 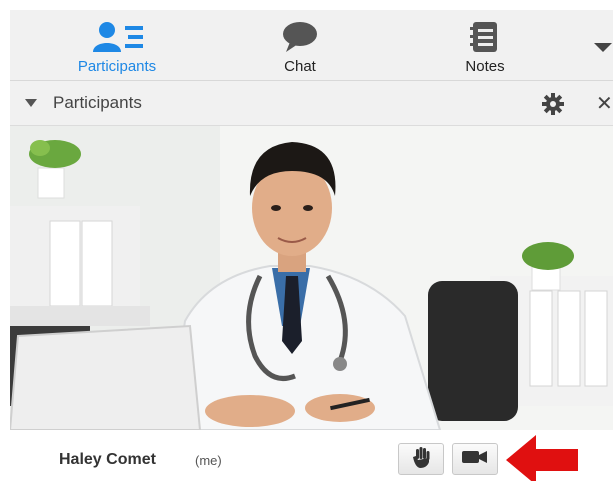 I want to click on annotation-arrow-icon, so click(x=544, y=458).